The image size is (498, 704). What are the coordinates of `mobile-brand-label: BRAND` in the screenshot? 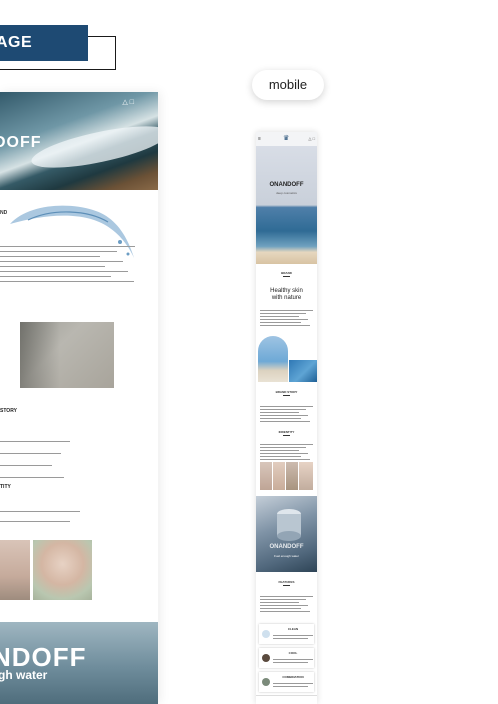 It's located at (286, 273).